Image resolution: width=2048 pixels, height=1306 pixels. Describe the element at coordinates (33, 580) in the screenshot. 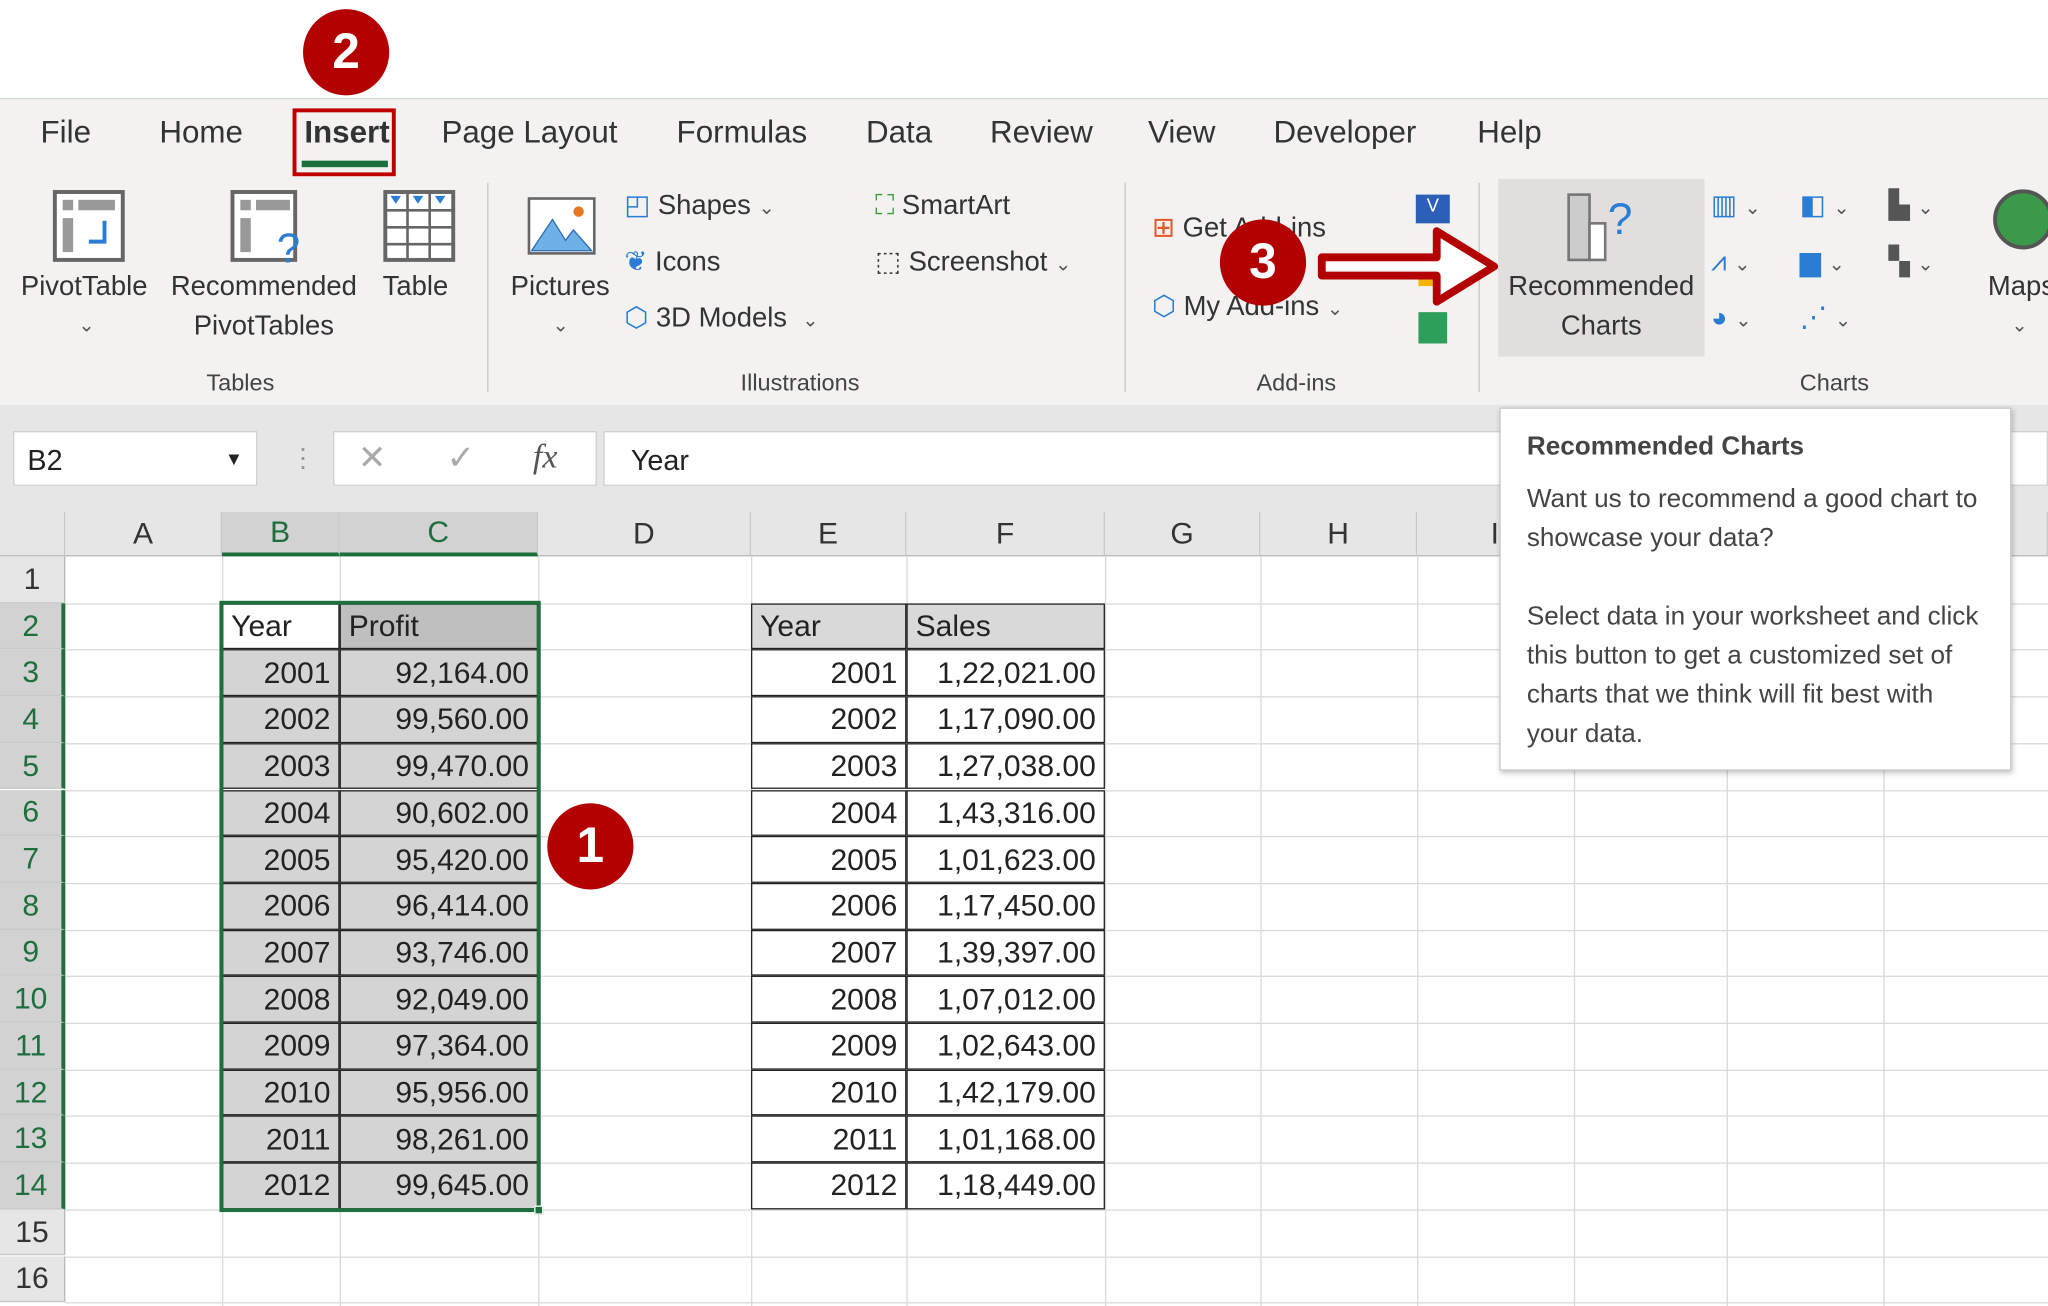

I see `row-header-1: 1` at that location.